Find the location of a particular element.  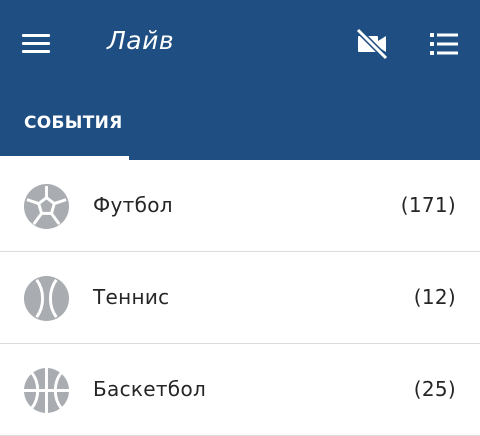

video-off-icon is located at coordinates (372, 44).